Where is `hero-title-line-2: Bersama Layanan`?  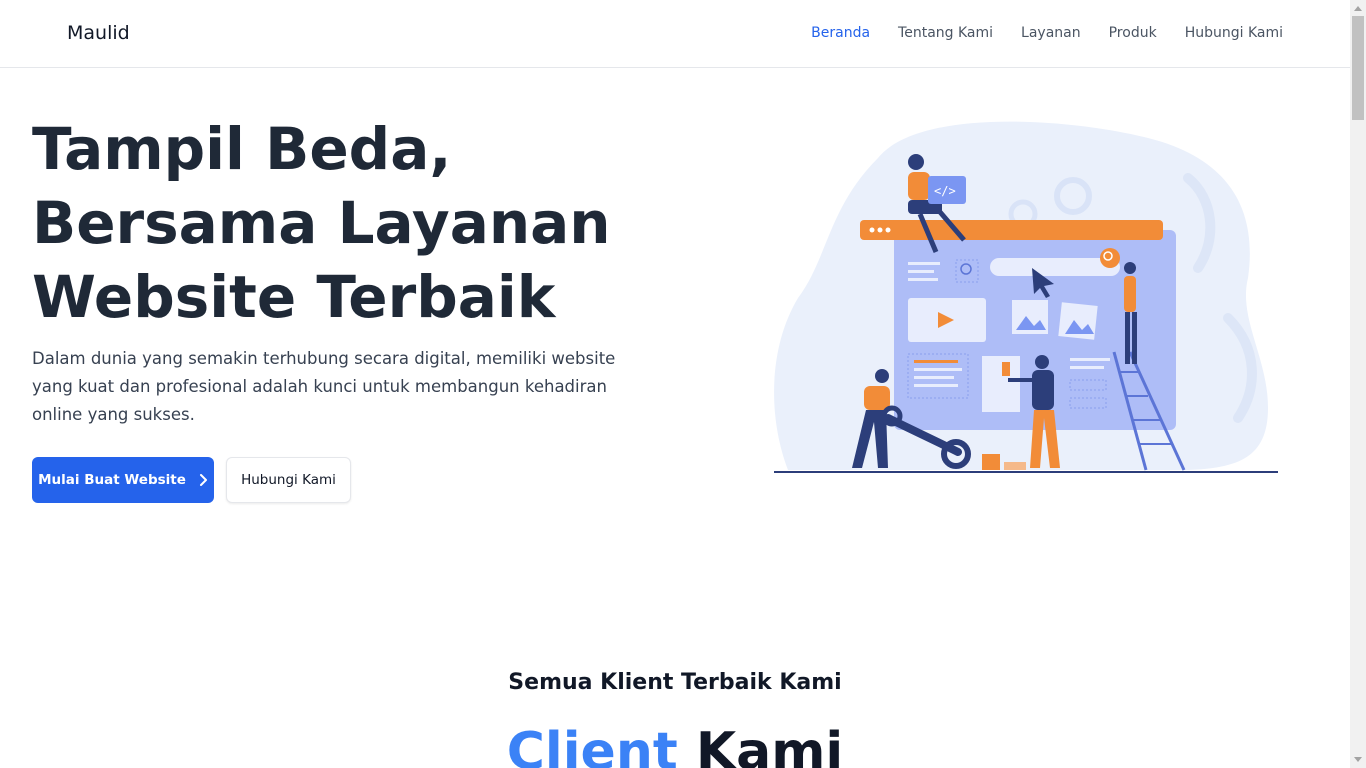
hero-title-line-2: Bersama Layanan is located at coordinates (321, 223).